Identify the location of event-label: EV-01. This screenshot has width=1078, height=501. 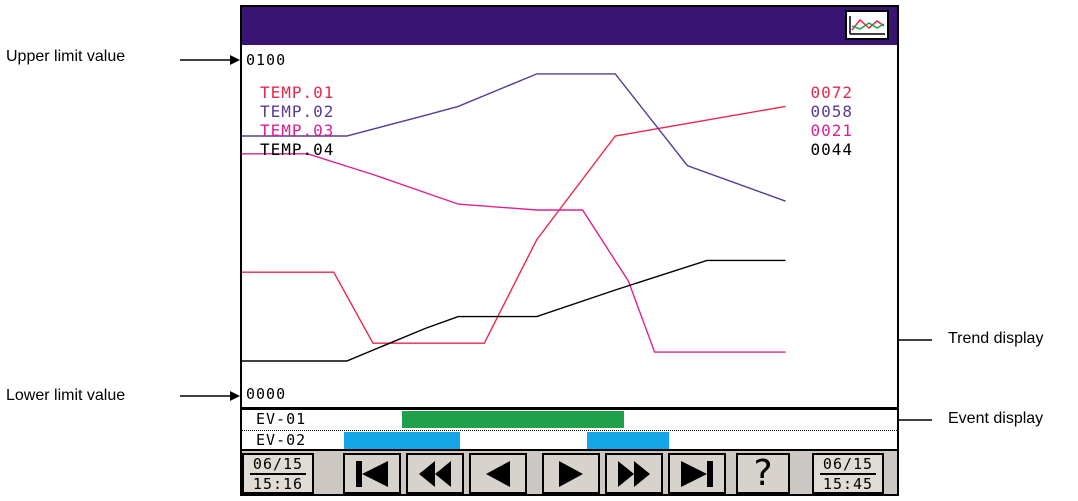
(281, 419).